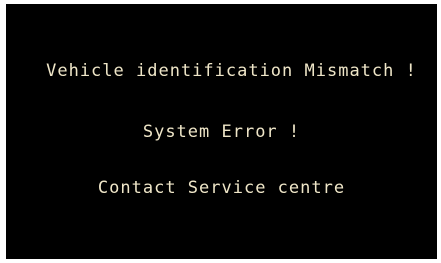 The width and height of the screenshot is (441, 263). I want to click on system-error-message: System Error !, so click(221, 132).